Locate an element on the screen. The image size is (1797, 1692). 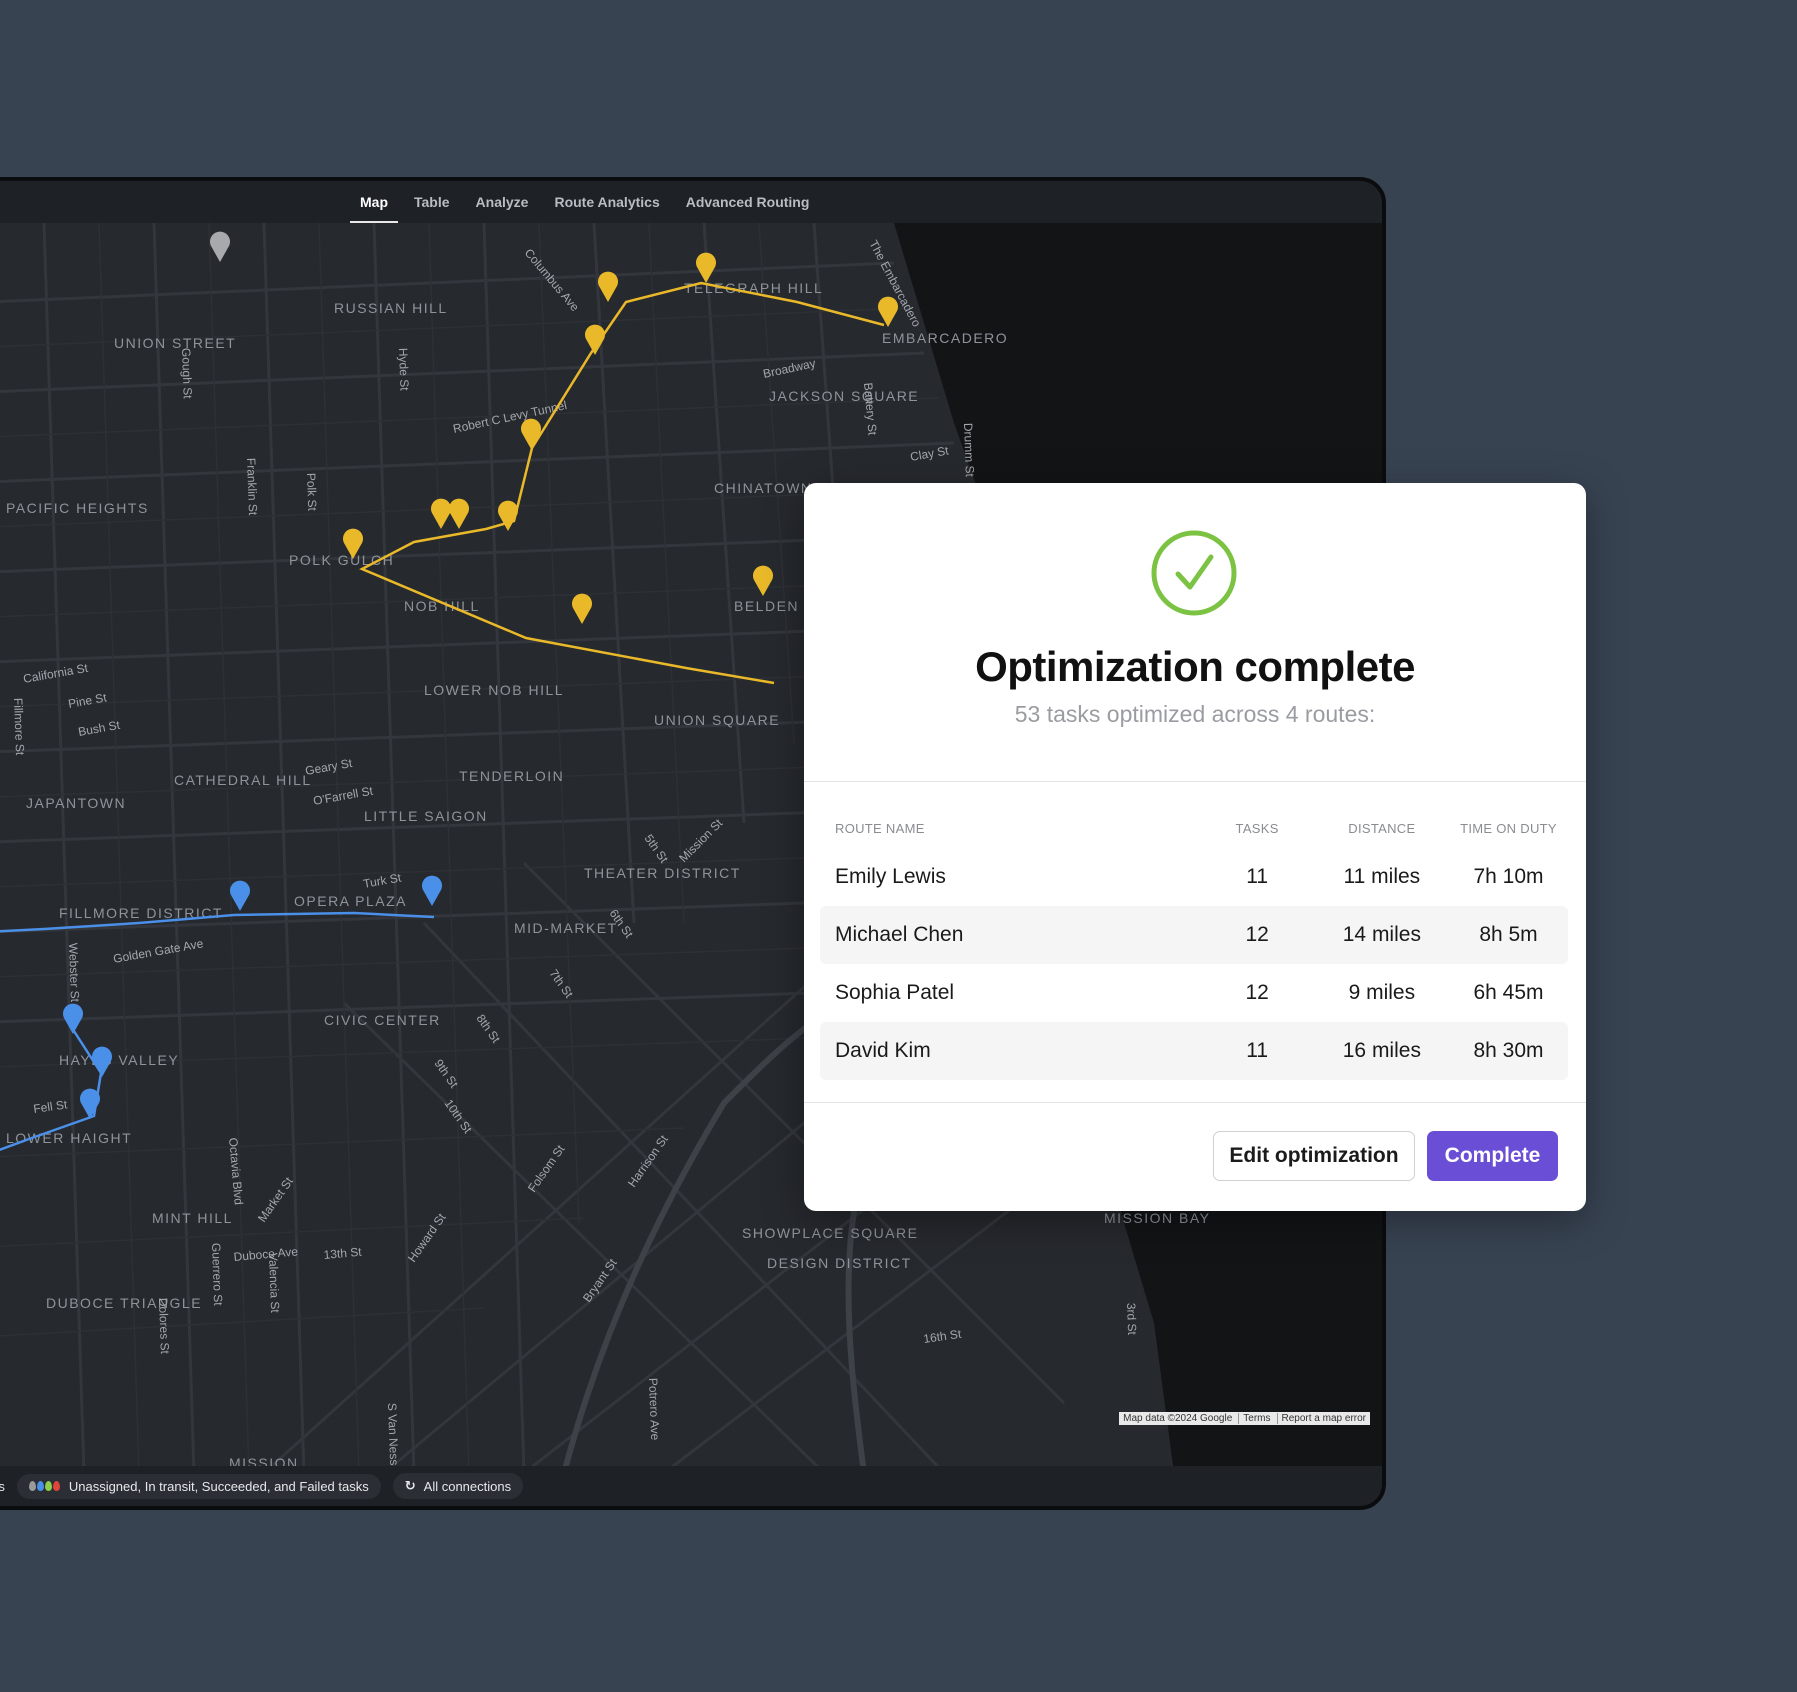
route-time: 6h 45m is located at coordinates (1508, 992).